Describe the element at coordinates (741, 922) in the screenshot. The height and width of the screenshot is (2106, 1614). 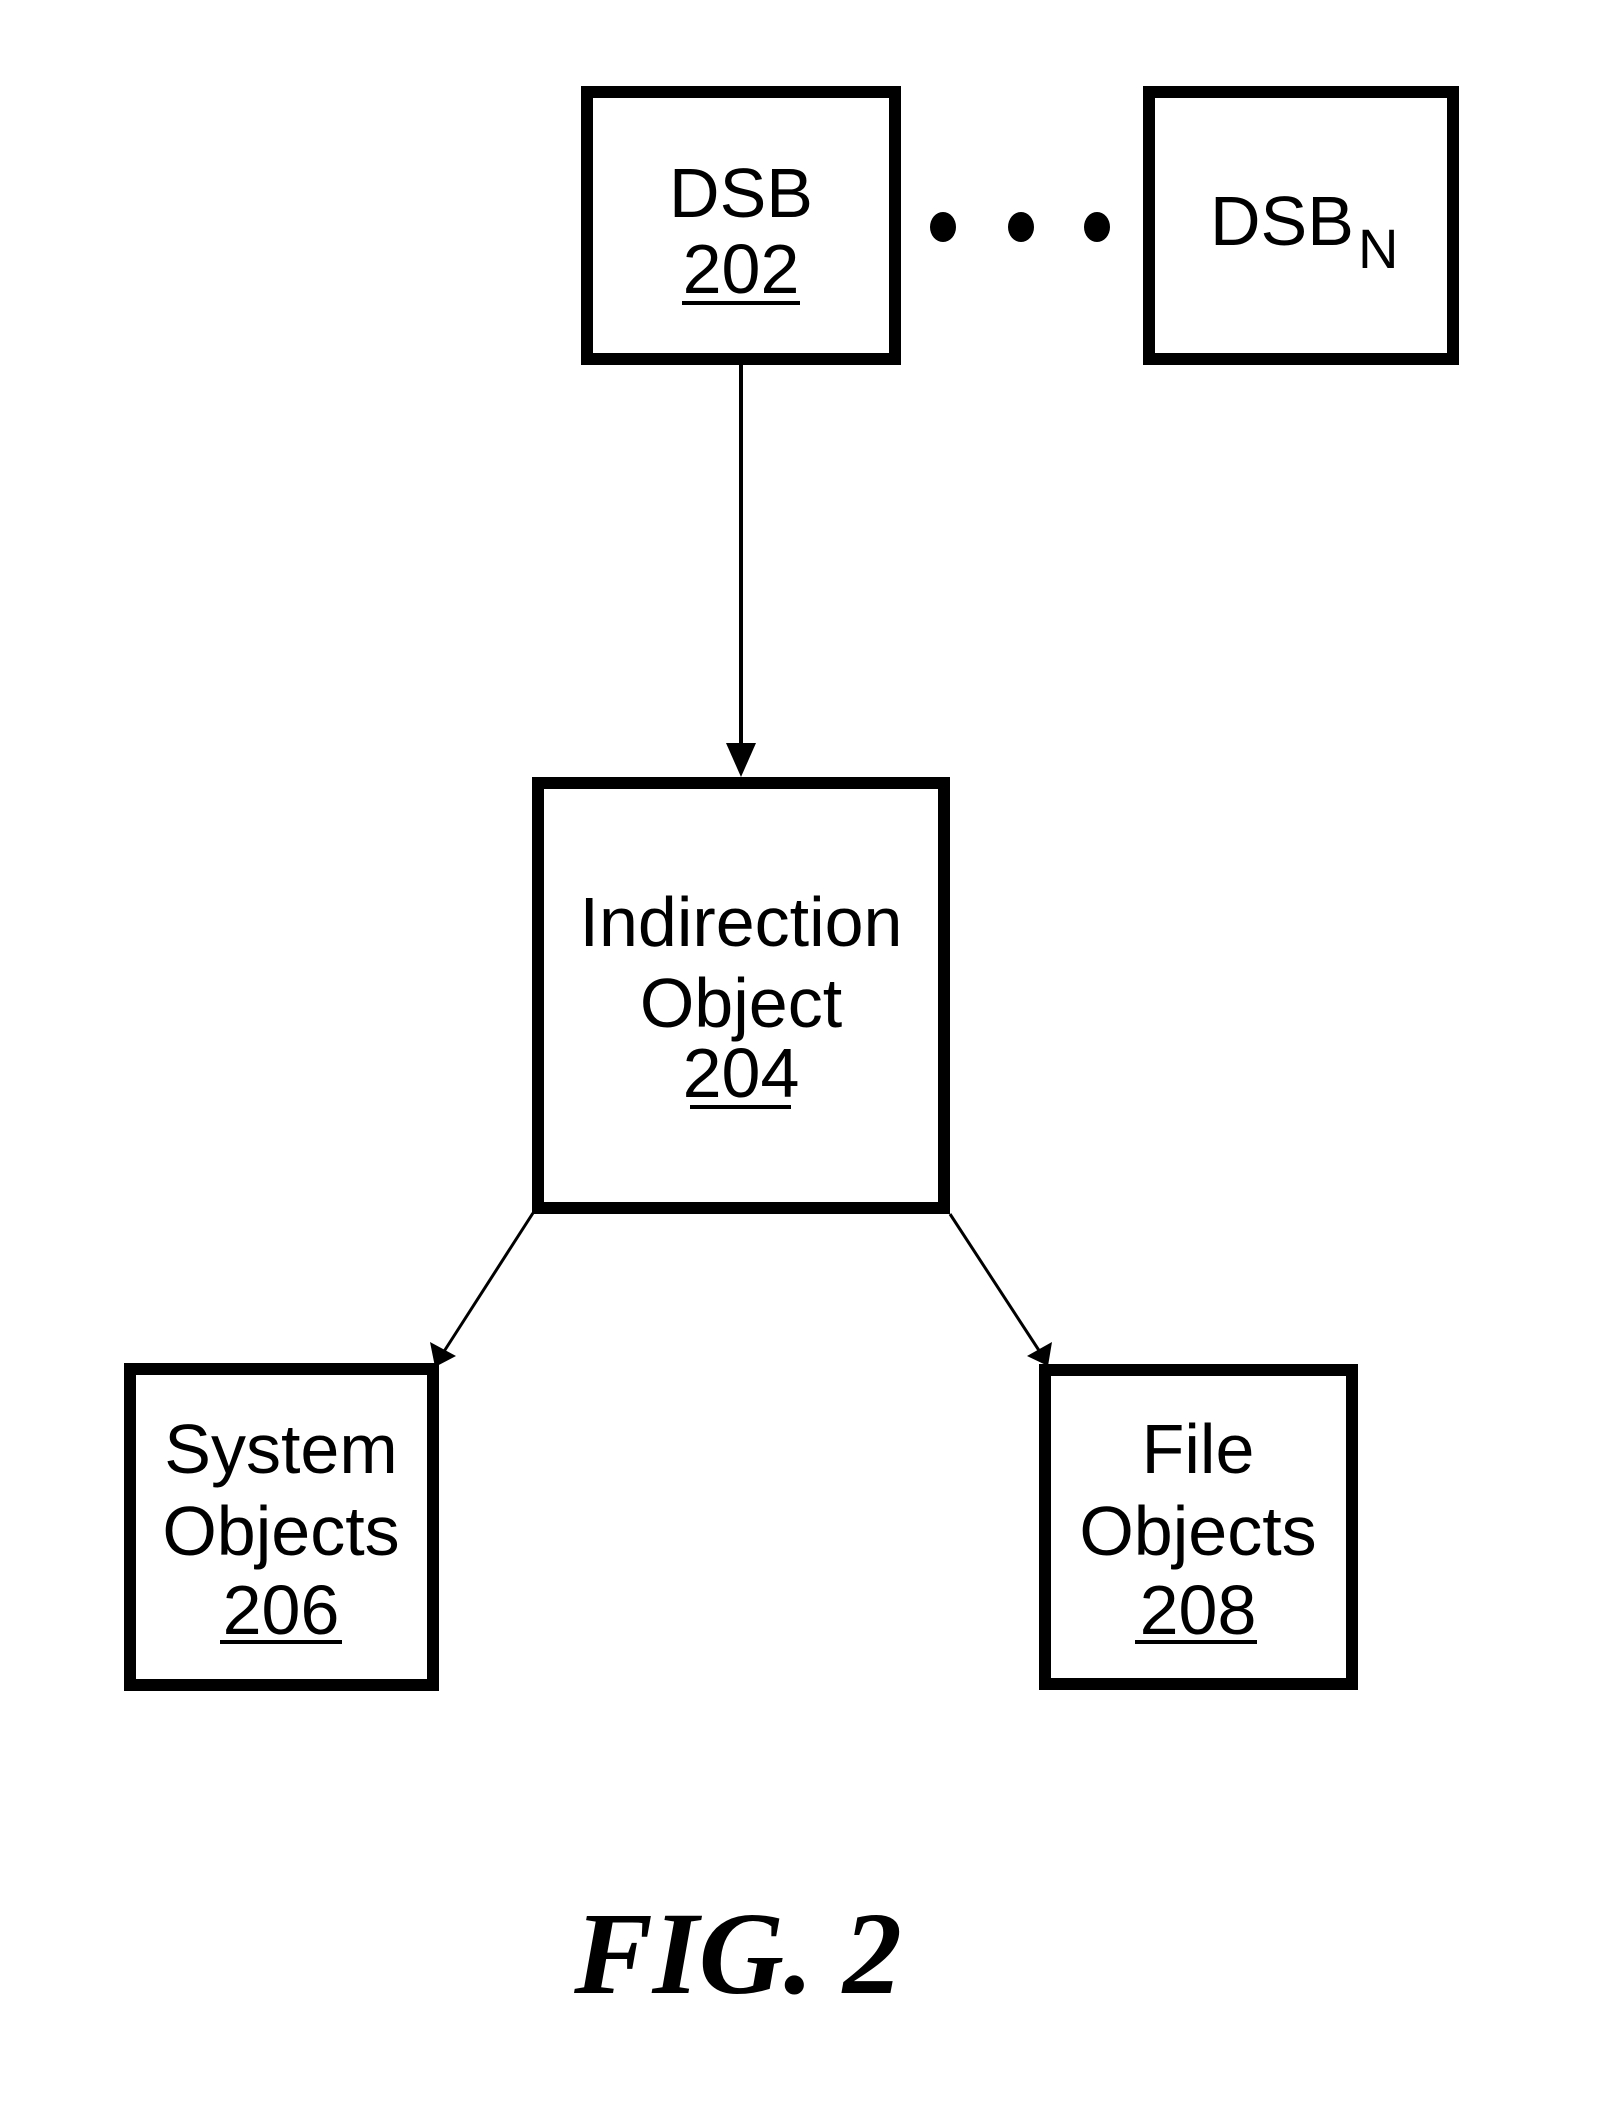
I see `indirection-label-line1: Indirection` at that location.